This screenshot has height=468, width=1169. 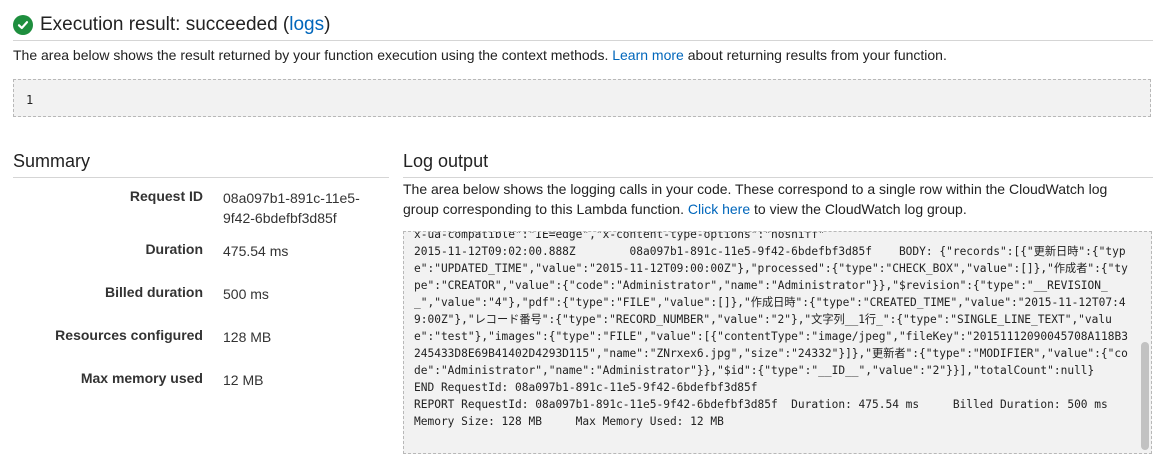 I want to click on summary-label: Max memory used, so click(x=141, y=378).